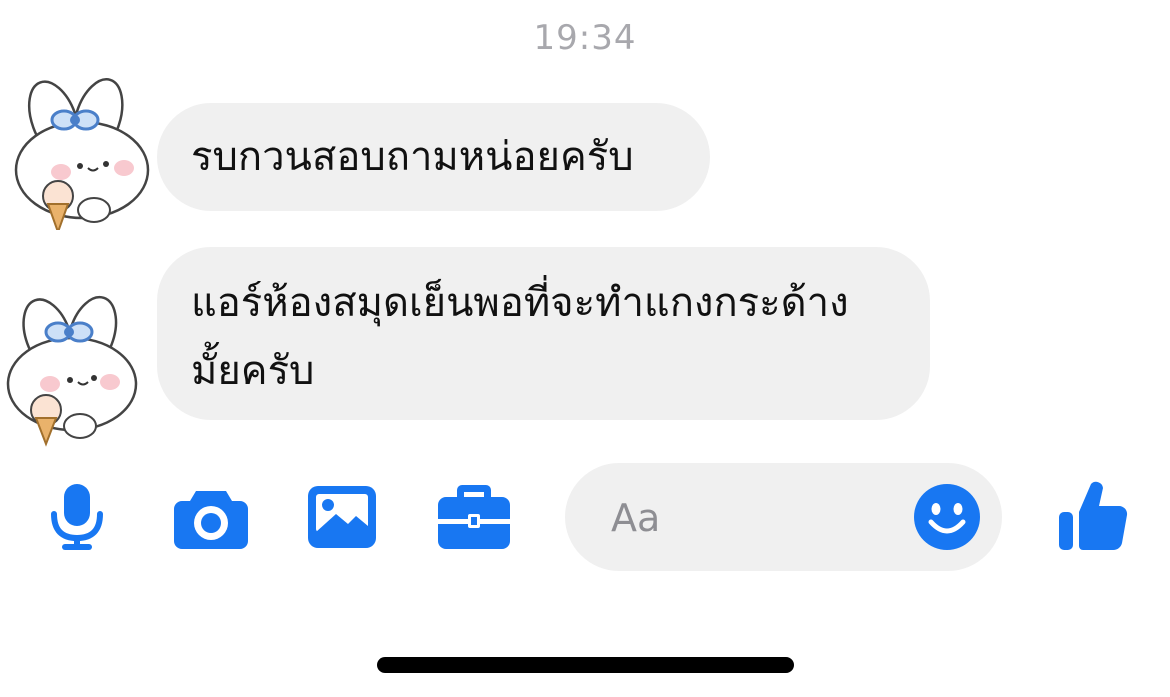 The width and height of the screenshot is (1170, 697). I want to click on voice-message-button, so click(77, 517).